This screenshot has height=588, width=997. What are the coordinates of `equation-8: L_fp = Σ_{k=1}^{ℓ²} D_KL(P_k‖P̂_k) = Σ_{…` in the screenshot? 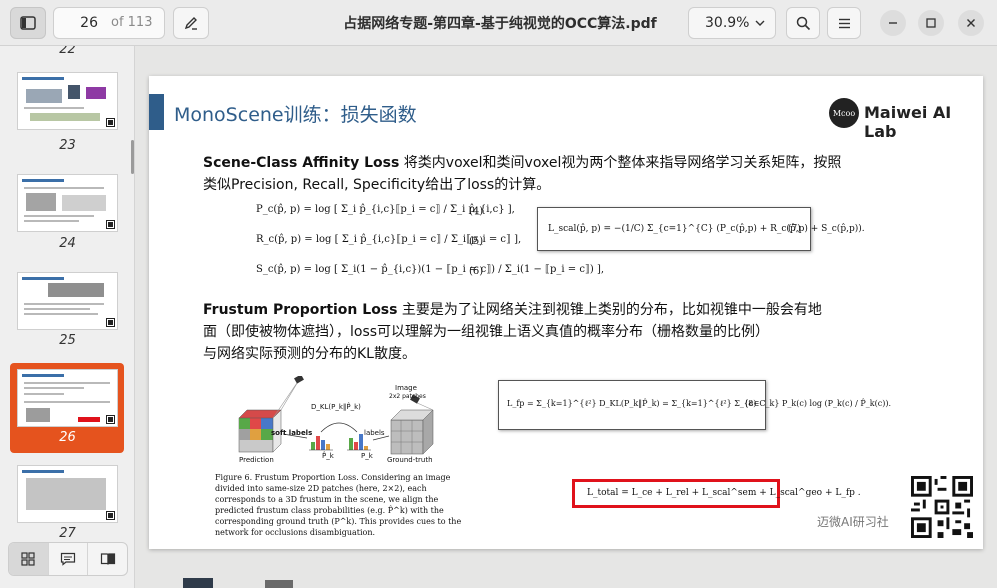 It's located at (699, 403).